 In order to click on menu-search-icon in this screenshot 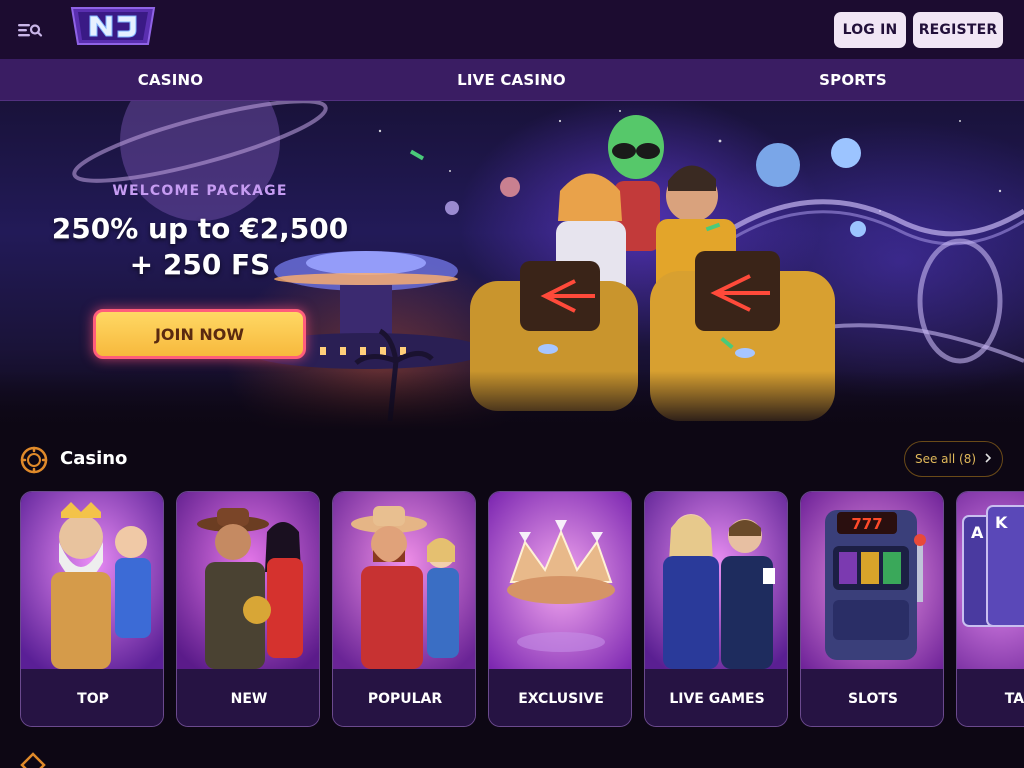, I will do `click(29, 30)`.